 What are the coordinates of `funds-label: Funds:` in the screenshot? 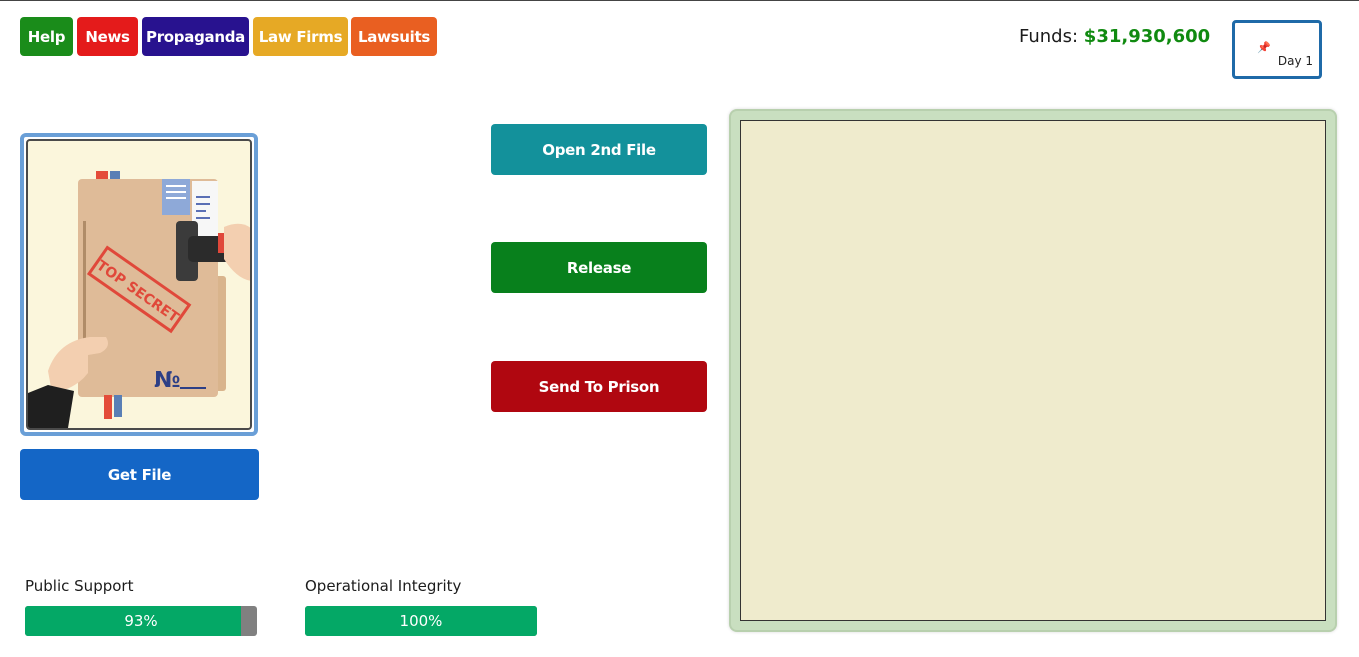 It's located at (1049, 36).